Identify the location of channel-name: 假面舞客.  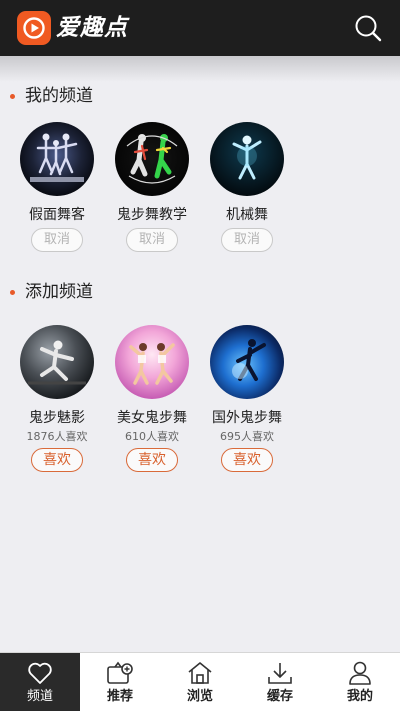
(57, 215).